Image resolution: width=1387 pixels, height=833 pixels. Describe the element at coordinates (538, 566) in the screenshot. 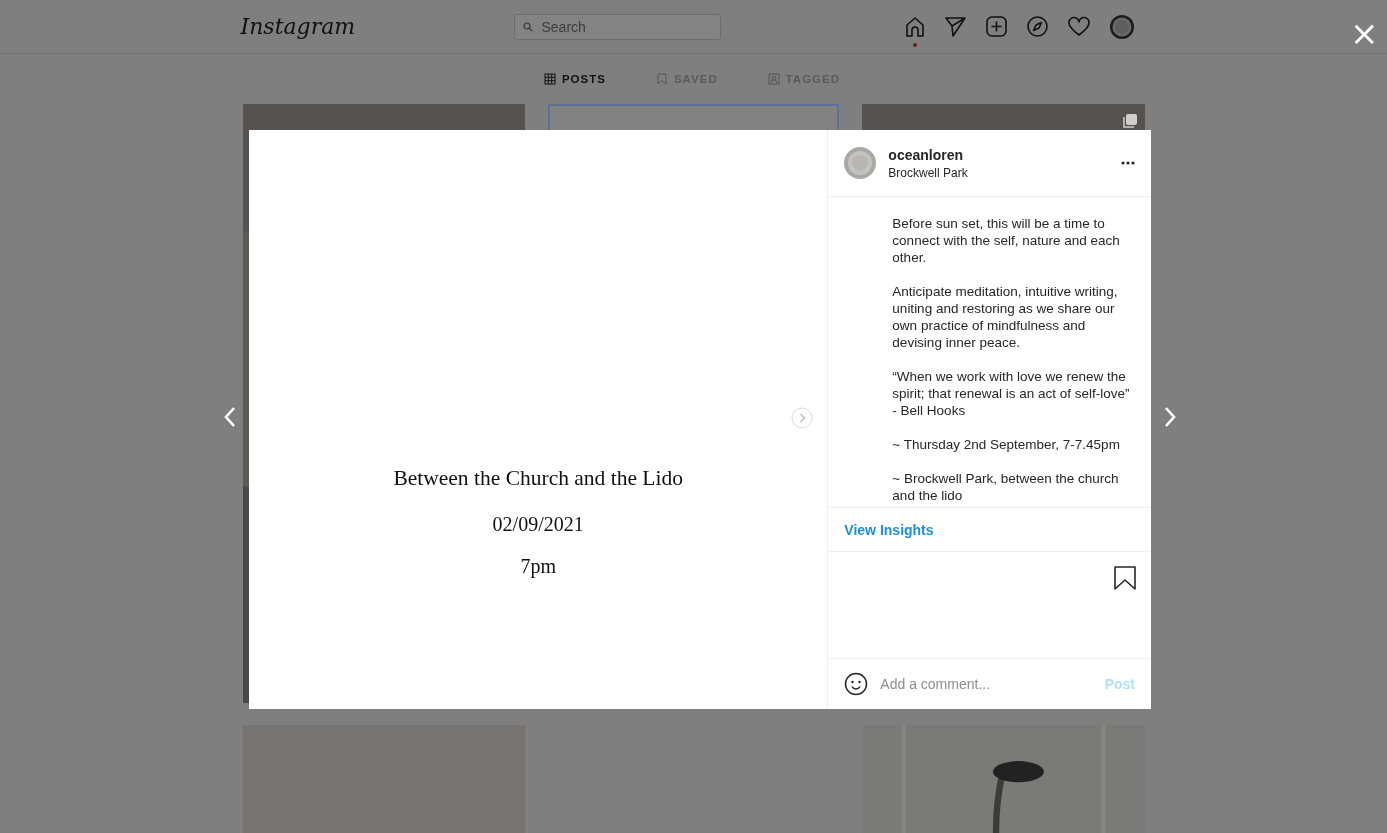

I see `image-time: 7pm` at that location.